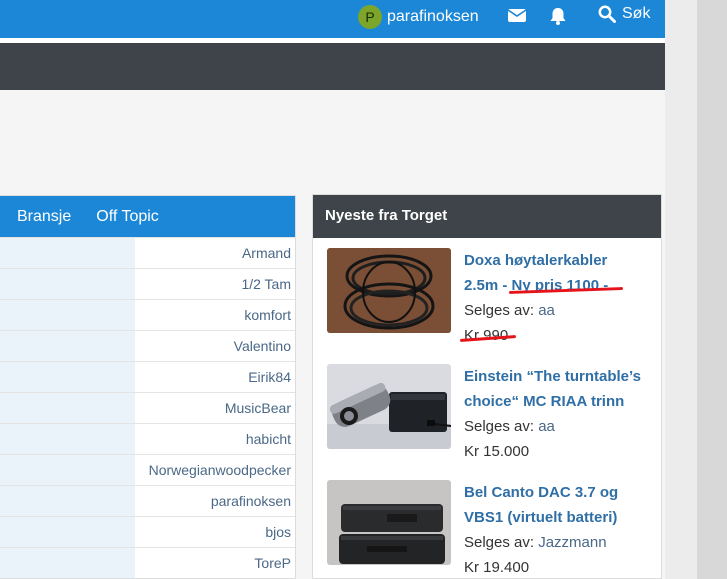 Image resolution: width=727 pixels, height=579 pixels. What do you see at coordinates (535, 542) in the screenshot?
I see `listing-seller: Selges av: Jazzmann` at bounding box center [535, 542].